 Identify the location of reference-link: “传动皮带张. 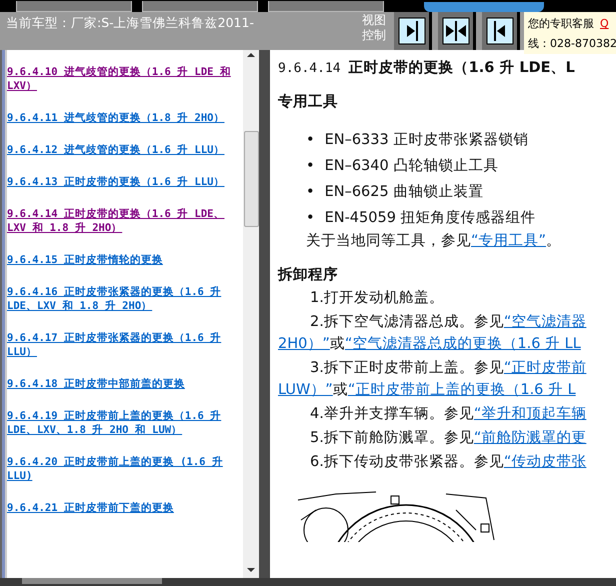
(545, 462).